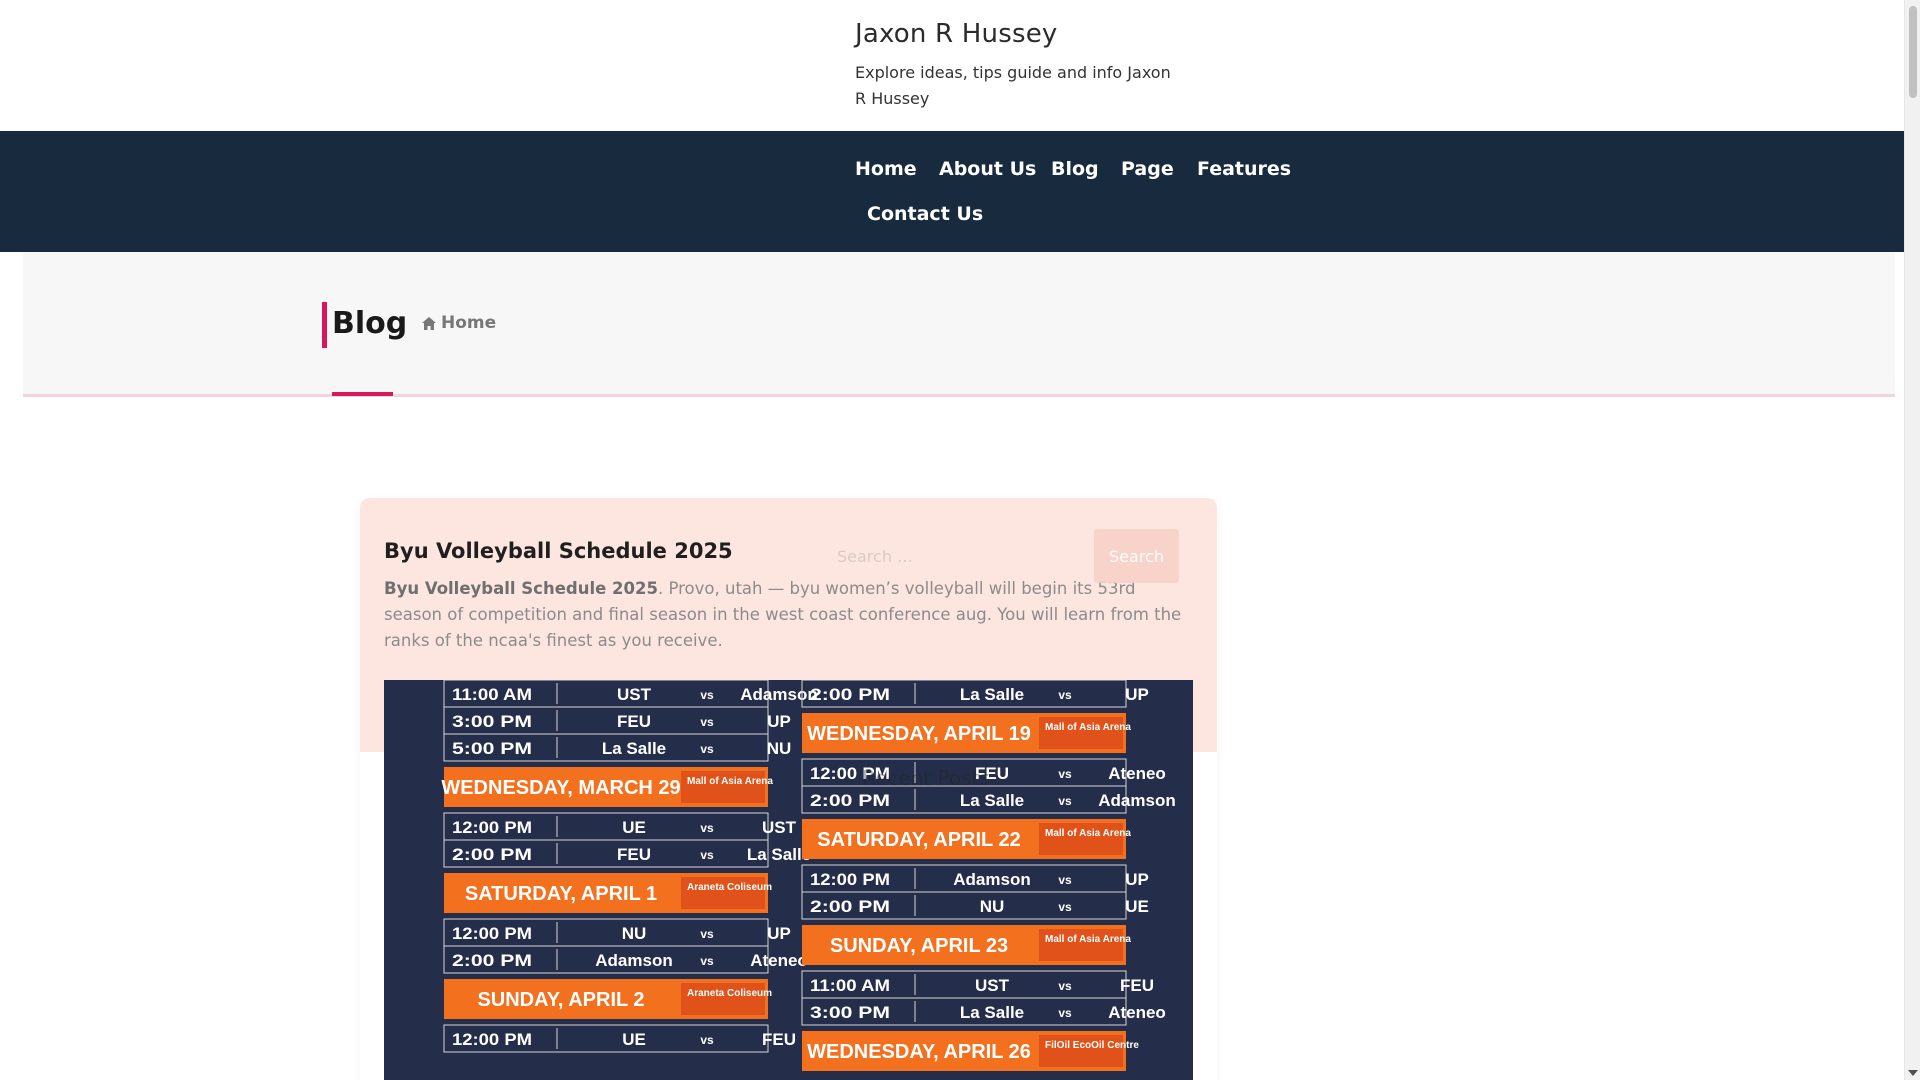 The width and height of the screenshot is (1920, 1080). What do you see at coordinates (779, 748) in the screenshot?
I see `schedule-left-away-team: NU` at bounding box center [779, 748].